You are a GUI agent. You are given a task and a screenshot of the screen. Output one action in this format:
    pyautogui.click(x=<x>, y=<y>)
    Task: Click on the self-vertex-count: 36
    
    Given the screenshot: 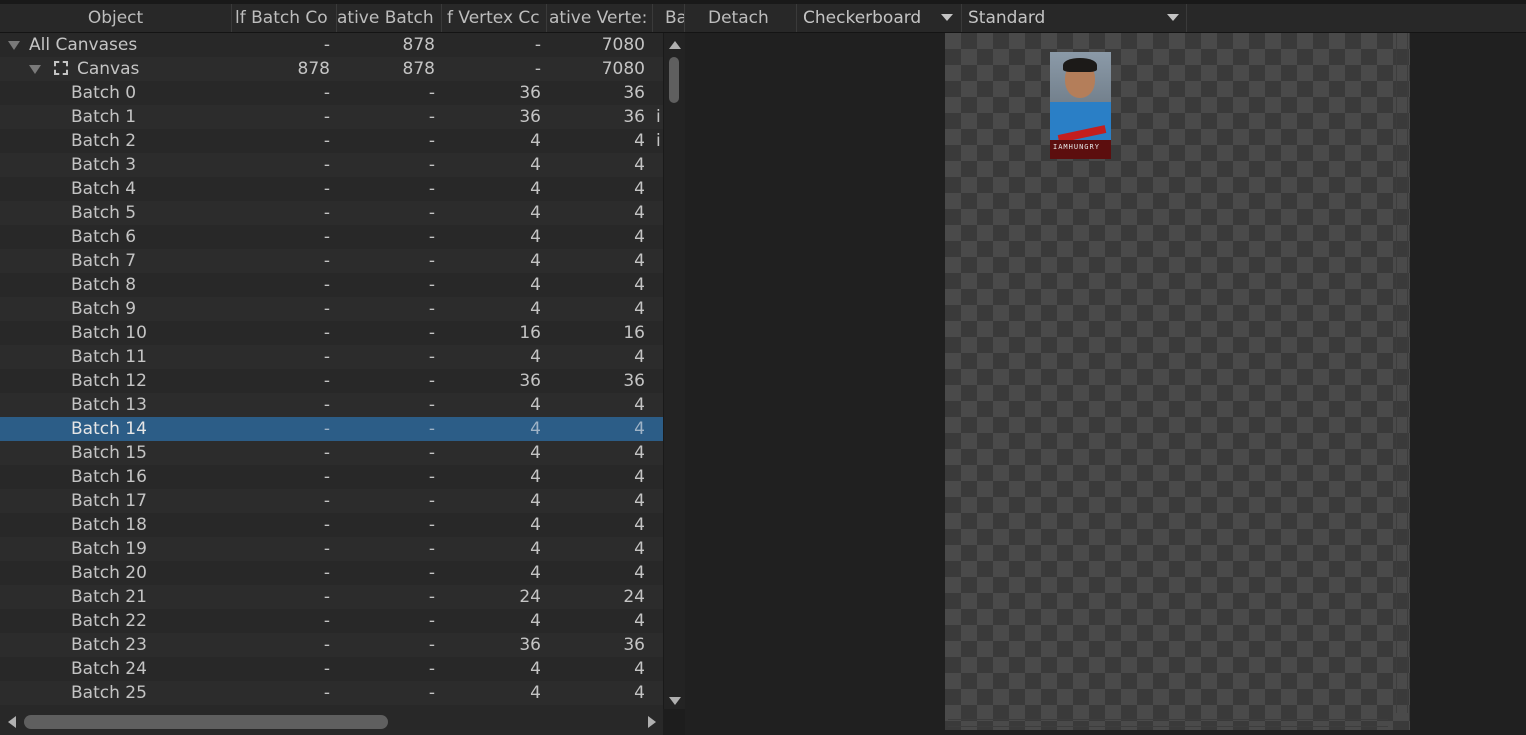 What is the action you would take?
    pyautogui.click(x=530, y=645)
    